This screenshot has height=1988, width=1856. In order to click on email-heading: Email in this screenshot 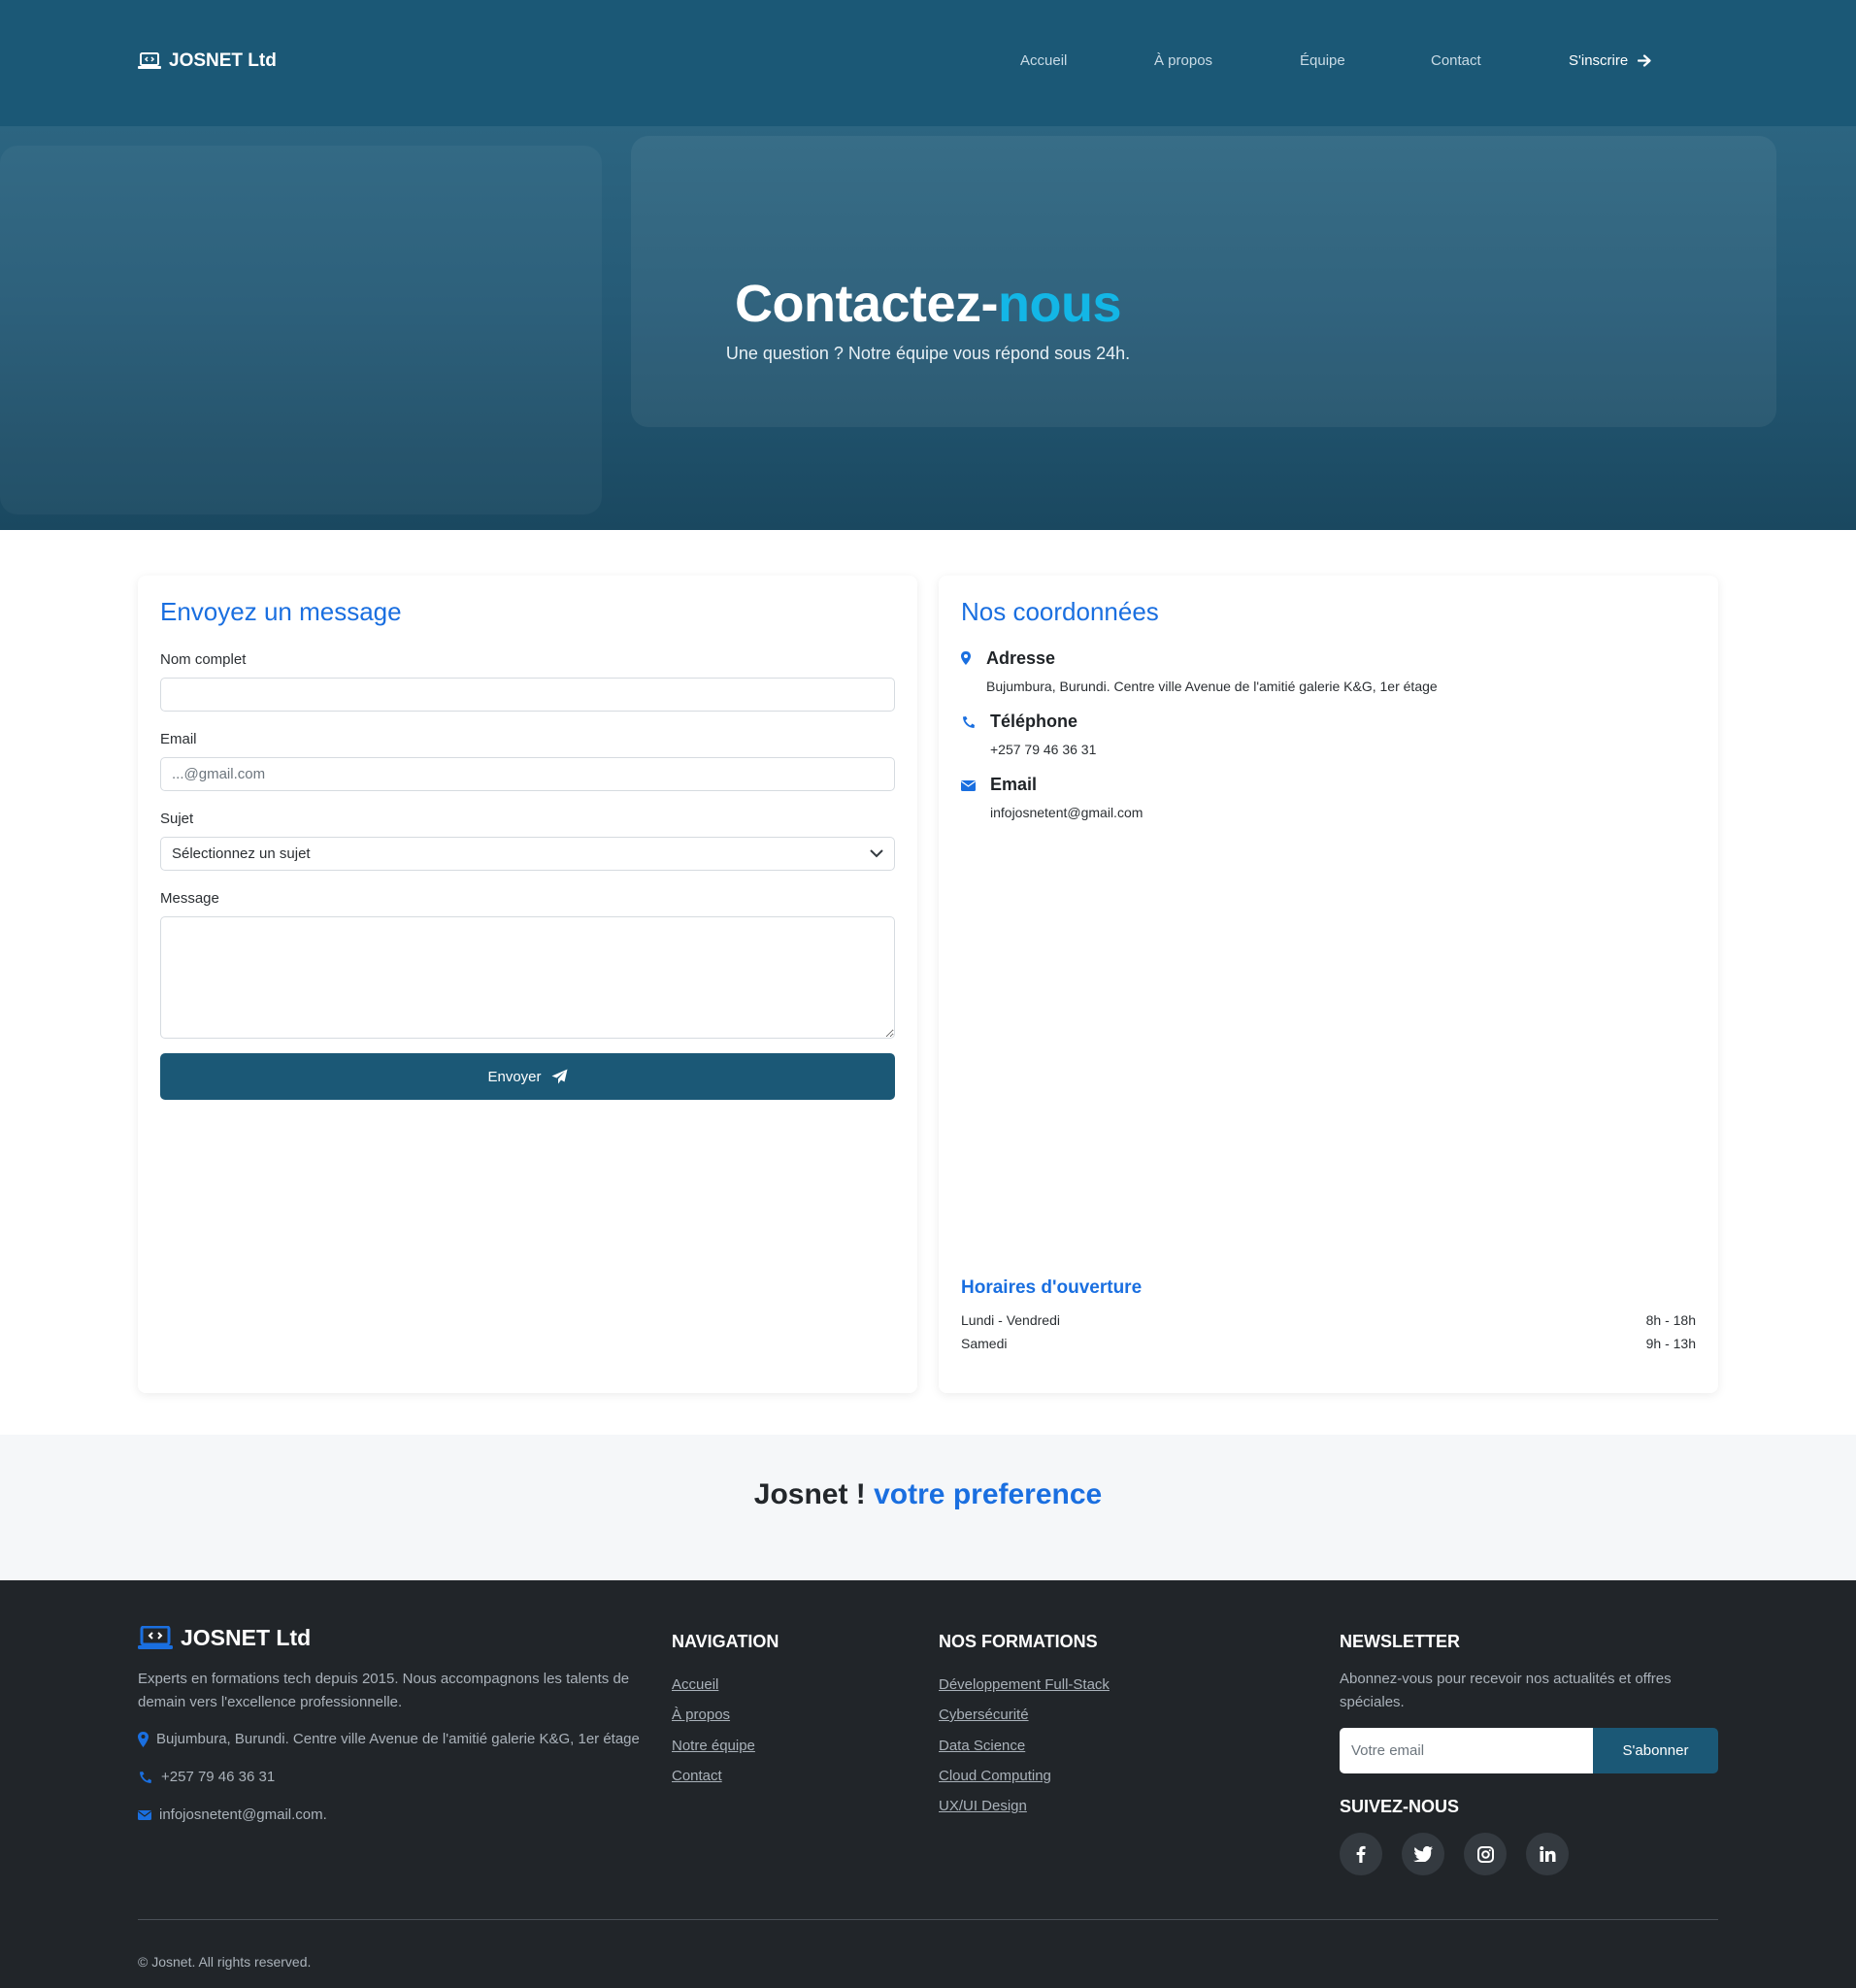, I will do `click(1014, 785)`.